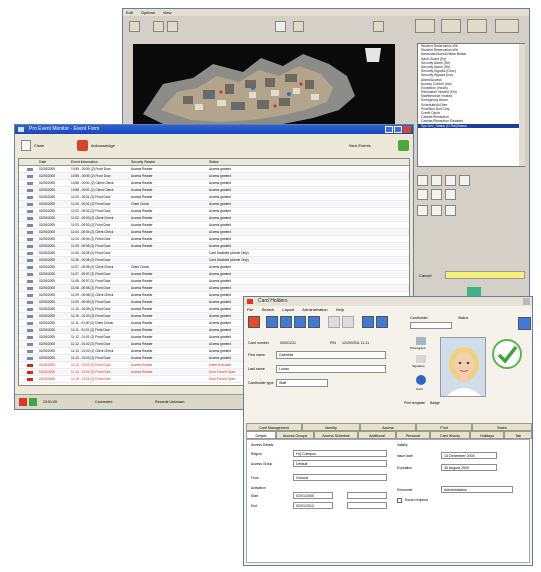 Image resolution: width=541 pixels, height=572 pixels. I want to click on tab-personal: Personal, so click(413, 435).